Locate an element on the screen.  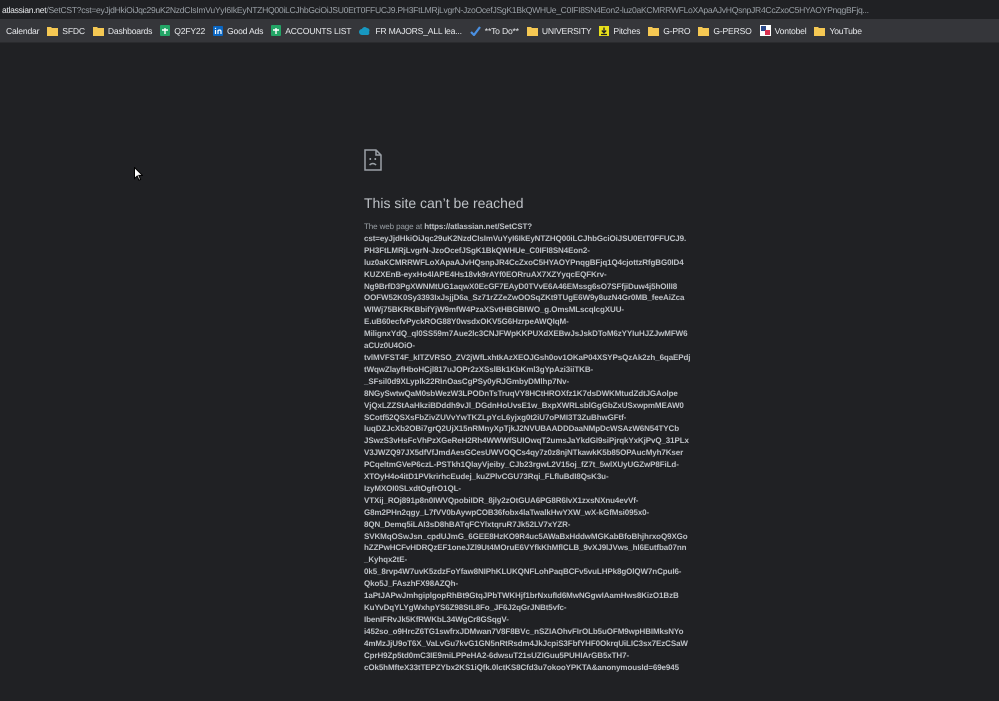
squares-icon is located at coordinates (765, 30).